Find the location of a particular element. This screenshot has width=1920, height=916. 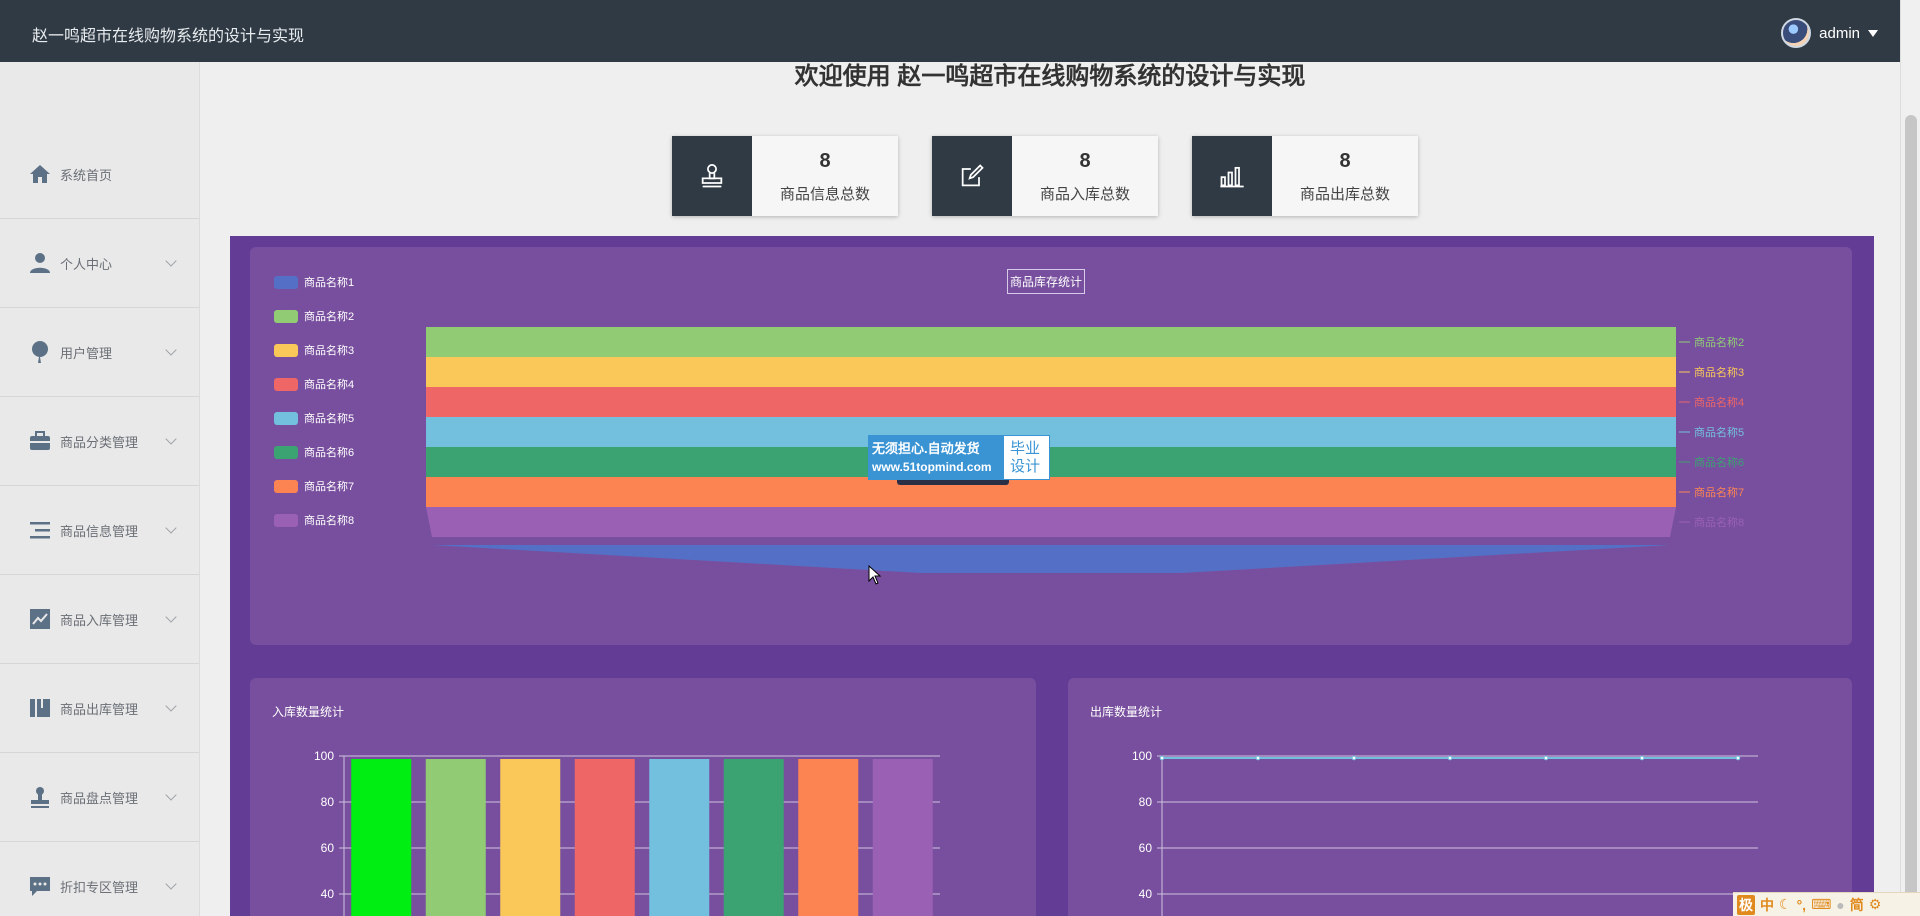

funnel-label: 商品名称5 is located at coordinates (1719, 432).